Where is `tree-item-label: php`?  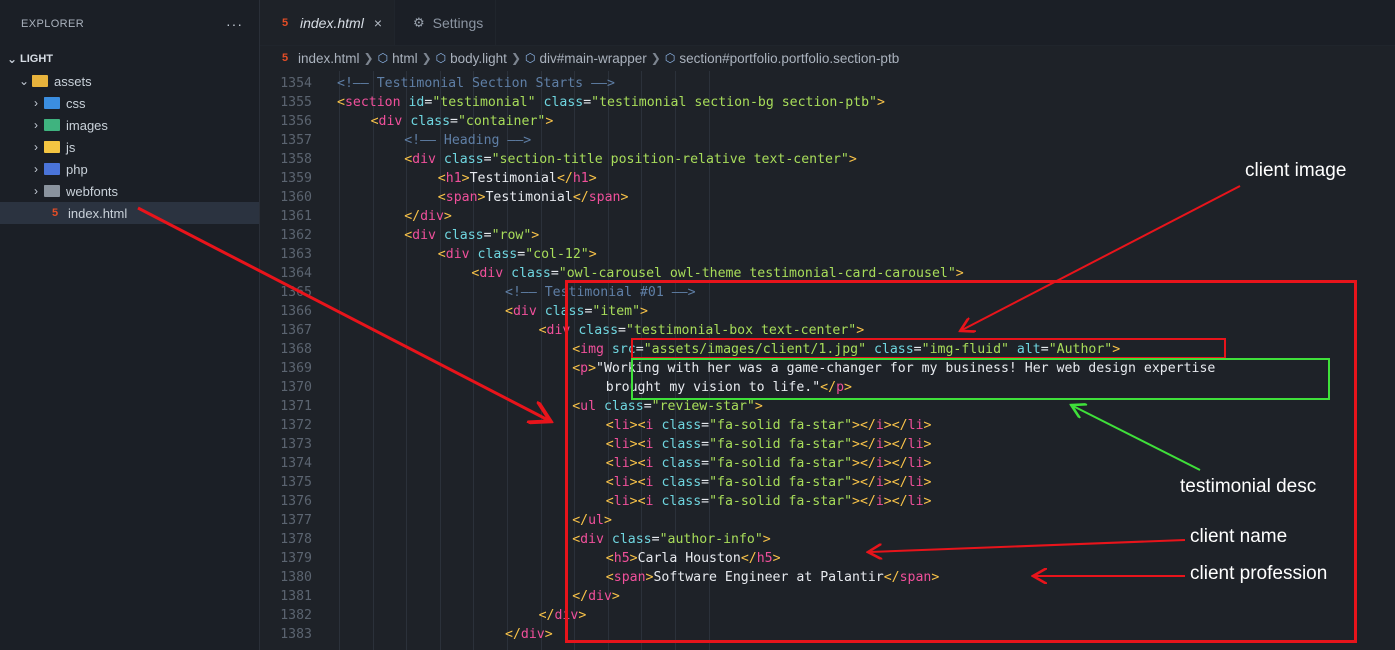 tree-item-label: php is located at coordinates (77, 169).